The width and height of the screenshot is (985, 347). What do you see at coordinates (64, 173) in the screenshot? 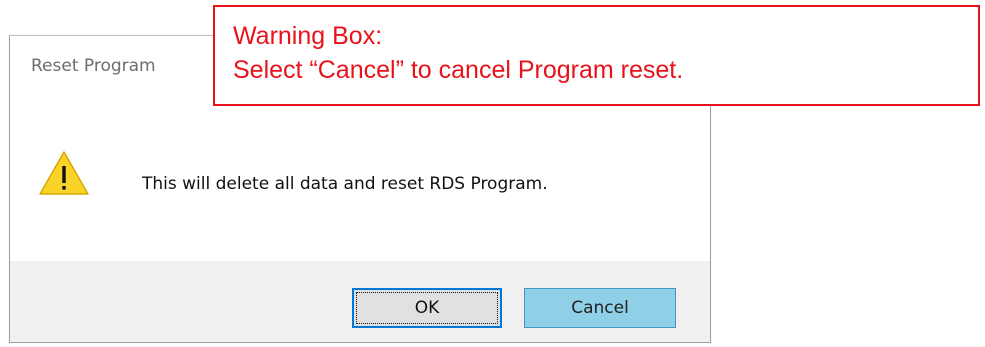
I see `warning-icon` at bounding box center [64, 173].